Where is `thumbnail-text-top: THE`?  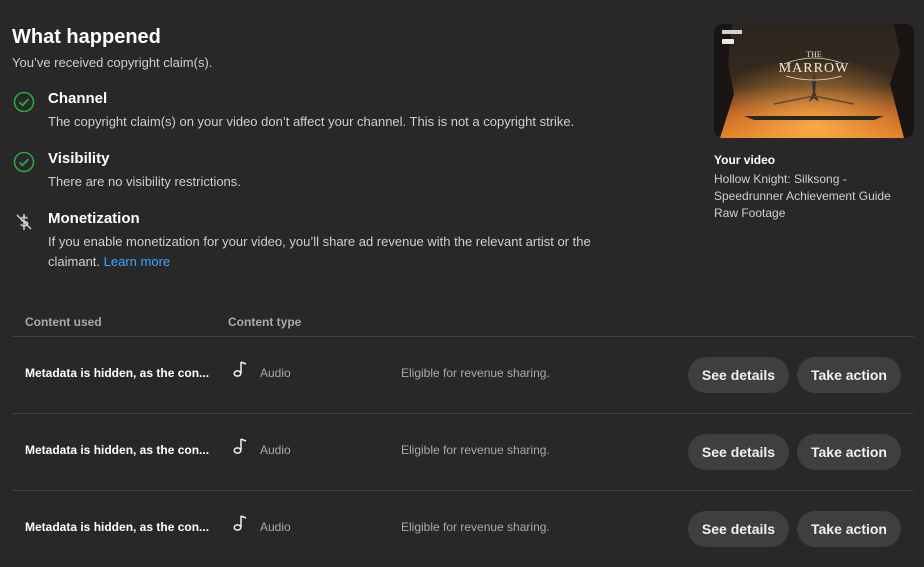 thumbnail-text-top: THE is located at coordinates (814, 54).